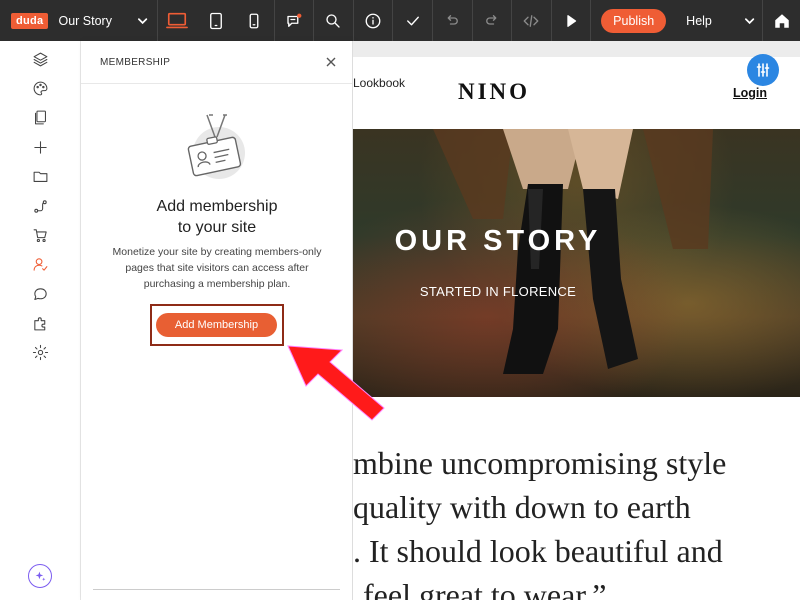 This screenshot has height=600, width=800. I want to click on play-icon, so click(572, 20).